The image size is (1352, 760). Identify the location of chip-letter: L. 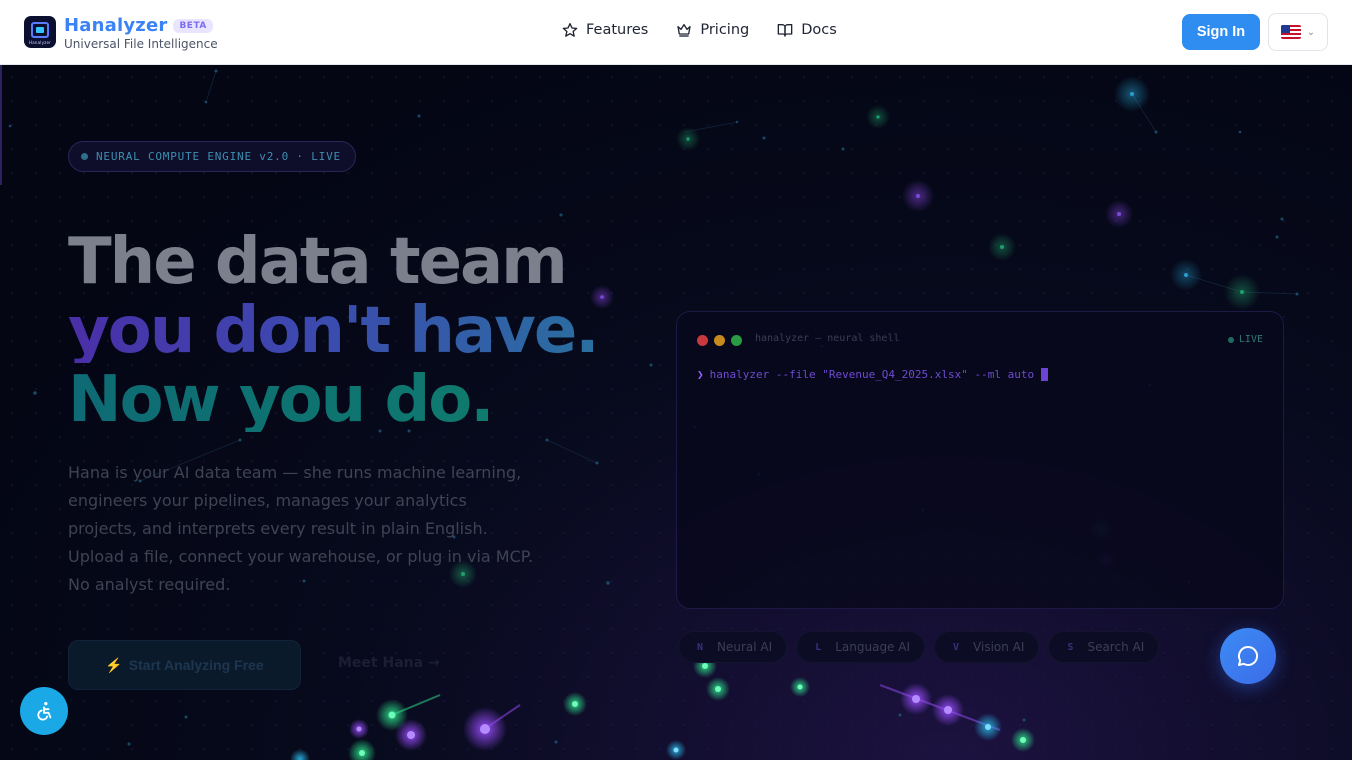
(818, 647).